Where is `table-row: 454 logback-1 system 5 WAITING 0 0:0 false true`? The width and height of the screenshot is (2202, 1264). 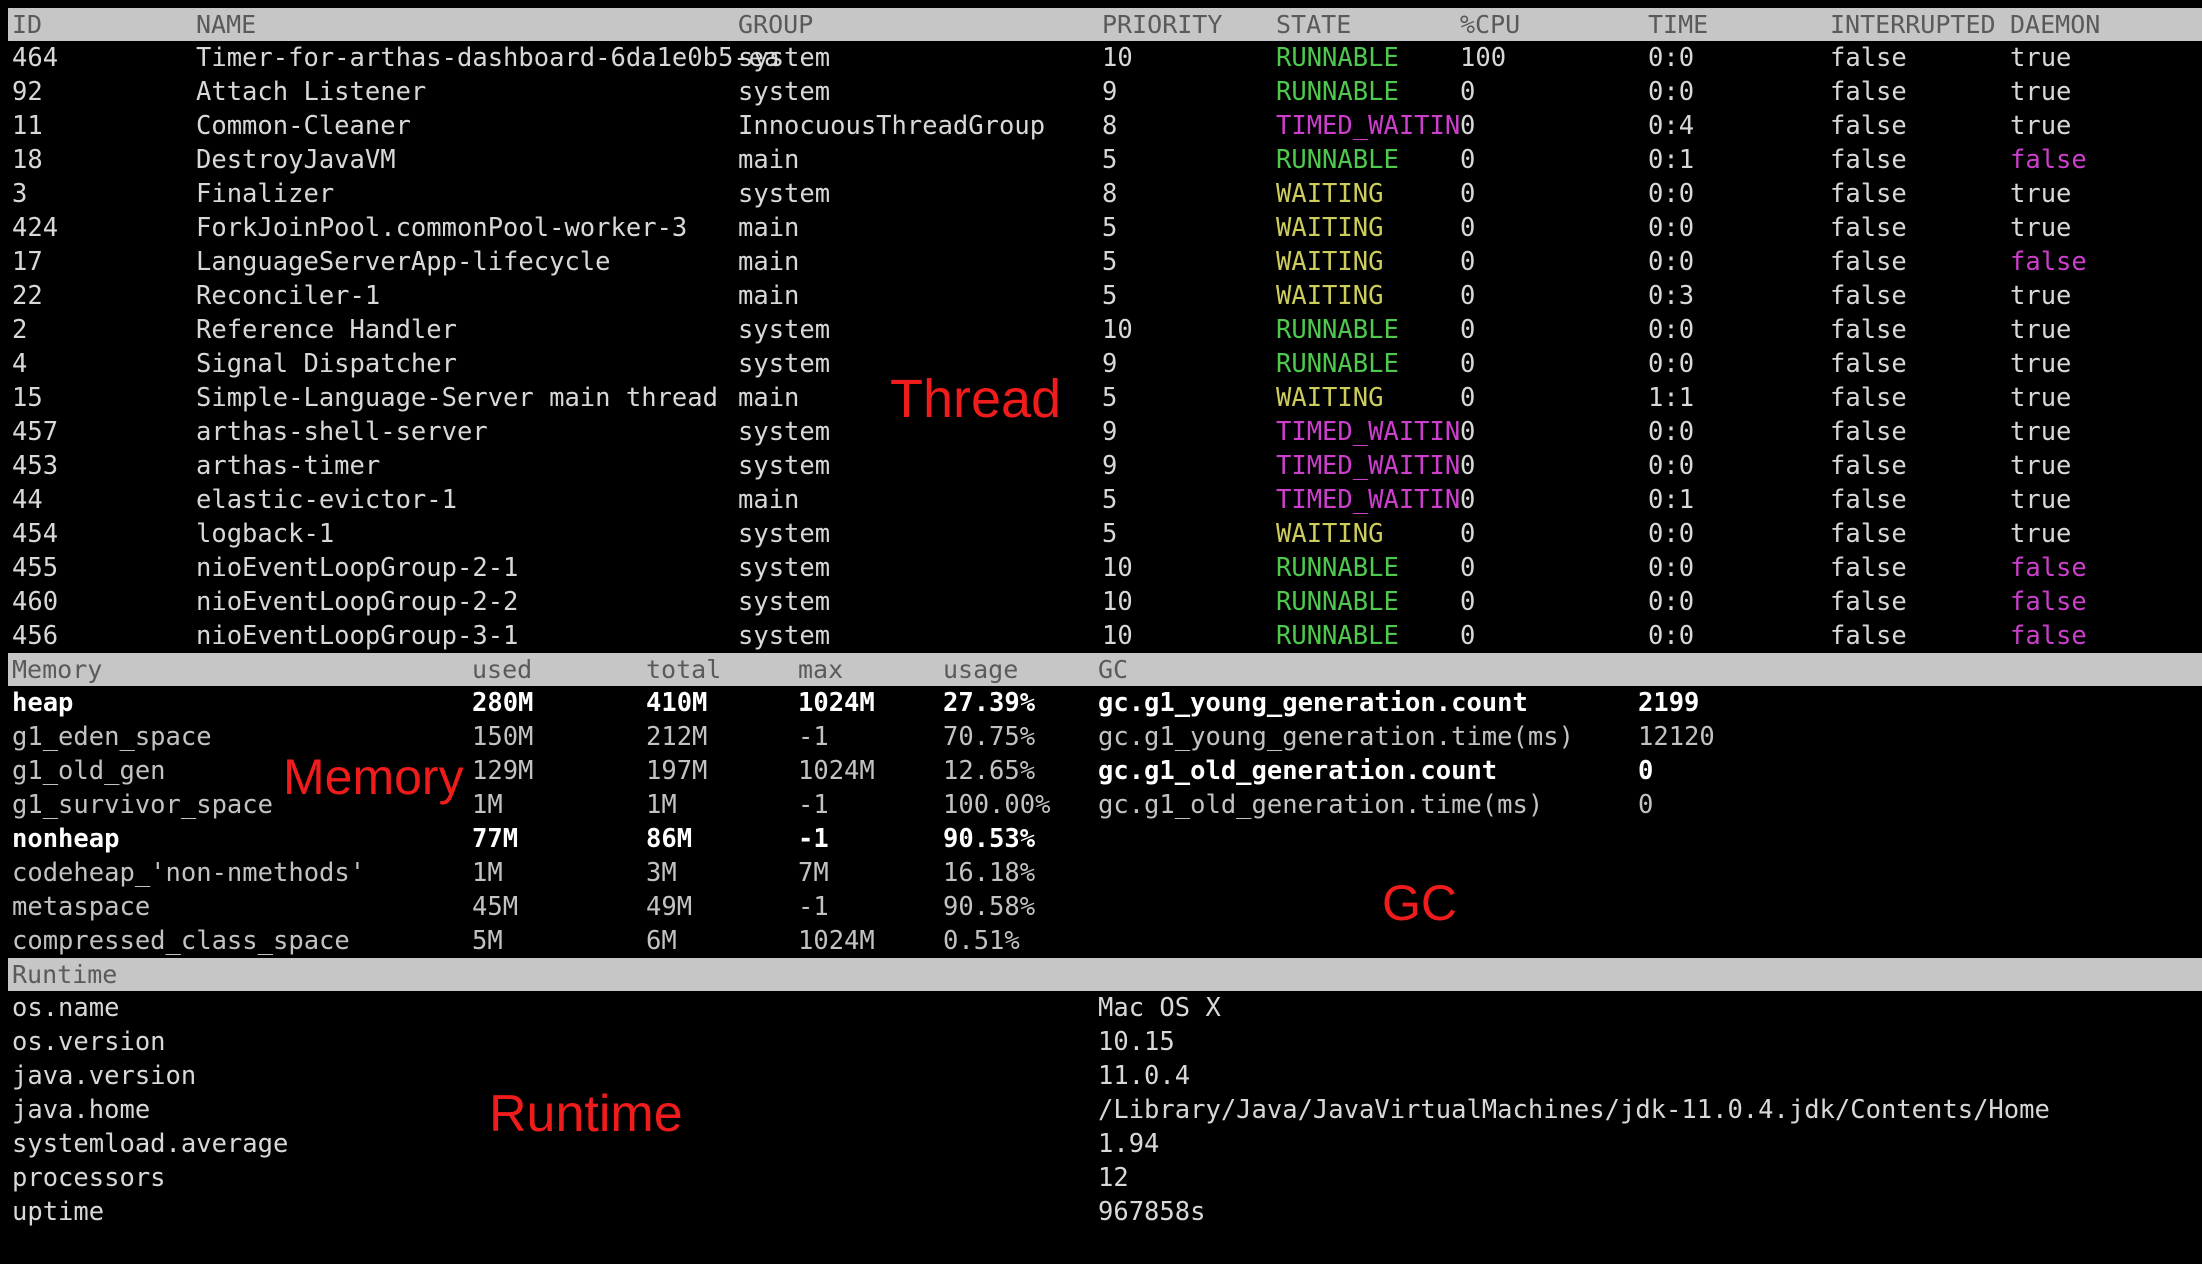 table-row: 454 logback-1 system 5 WAITING 0 0:0 false true is located at coordinates (1105, 534).